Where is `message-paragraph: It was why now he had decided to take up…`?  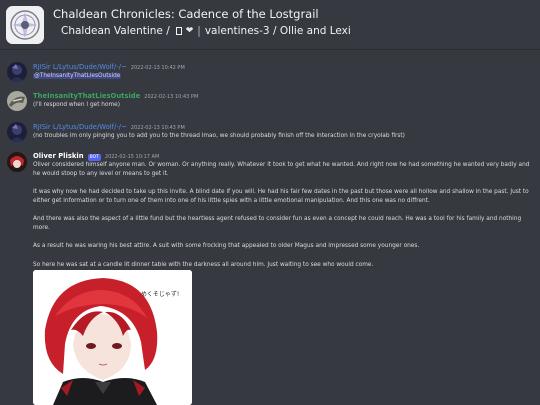 message-paragraph: It was why now he had decided to take up… is located at coordinates (281, 197).